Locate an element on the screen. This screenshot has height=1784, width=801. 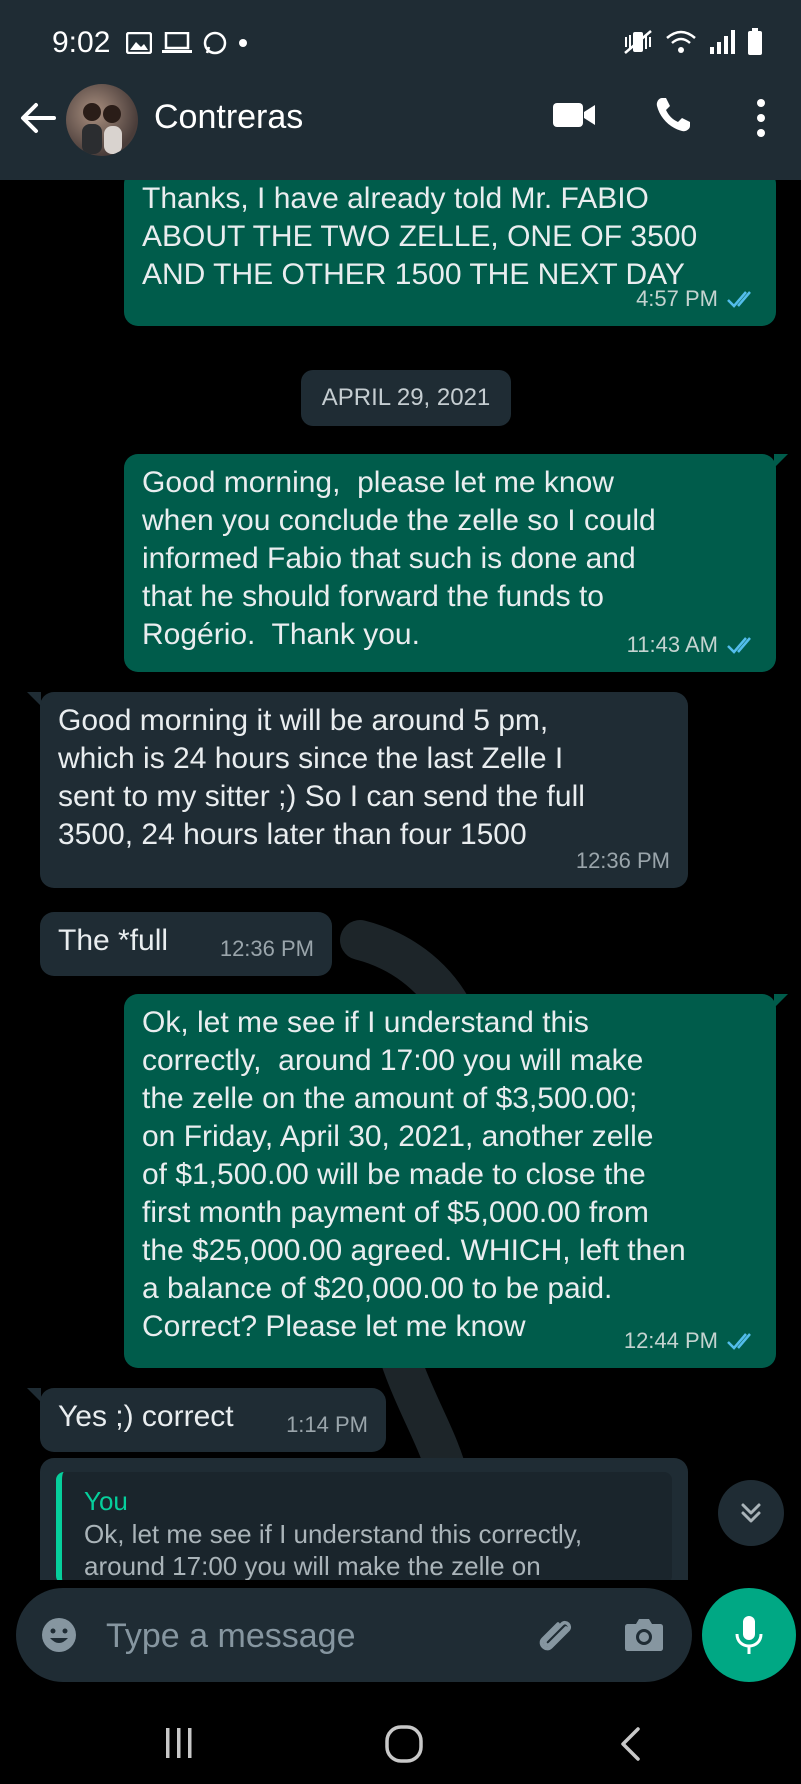
quoted-author: You is located at coordinates (106, 1501).